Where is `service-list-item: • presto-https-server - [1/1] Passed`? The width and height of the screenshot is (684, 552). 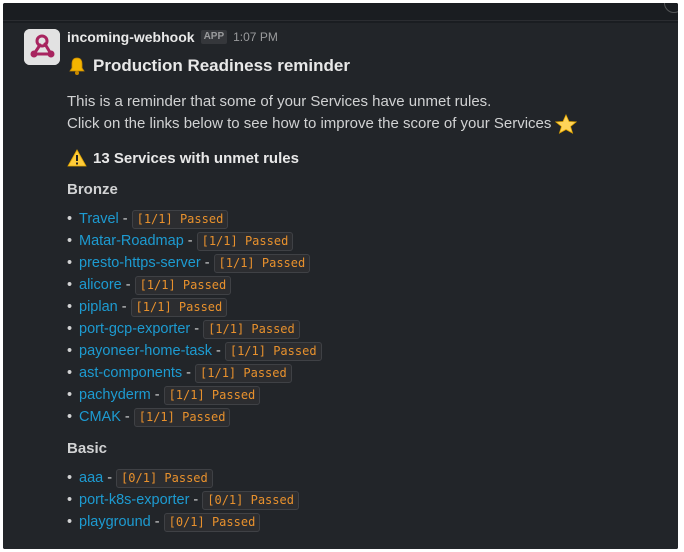
service-list-item: • presto-https-server - [1/1] Passed is located at coordinates (366, 263).